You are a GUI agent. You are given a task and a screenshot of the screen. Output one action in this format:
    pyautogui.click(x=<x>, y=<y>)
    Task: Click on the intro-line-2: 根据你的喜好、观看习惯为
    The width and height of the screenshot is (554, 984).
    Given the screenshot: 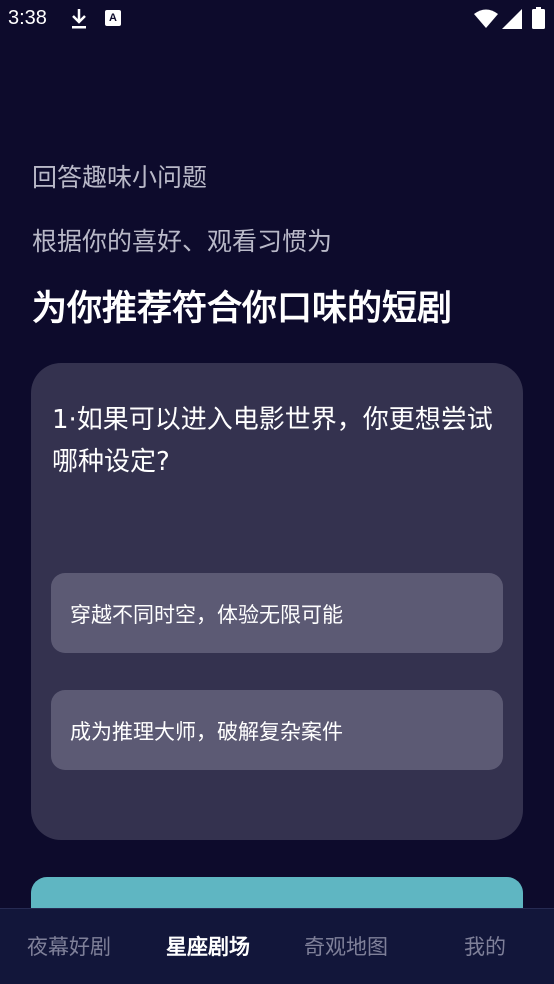 What is the action you would take?
    pyautogui.click(x=182, y=241)
    